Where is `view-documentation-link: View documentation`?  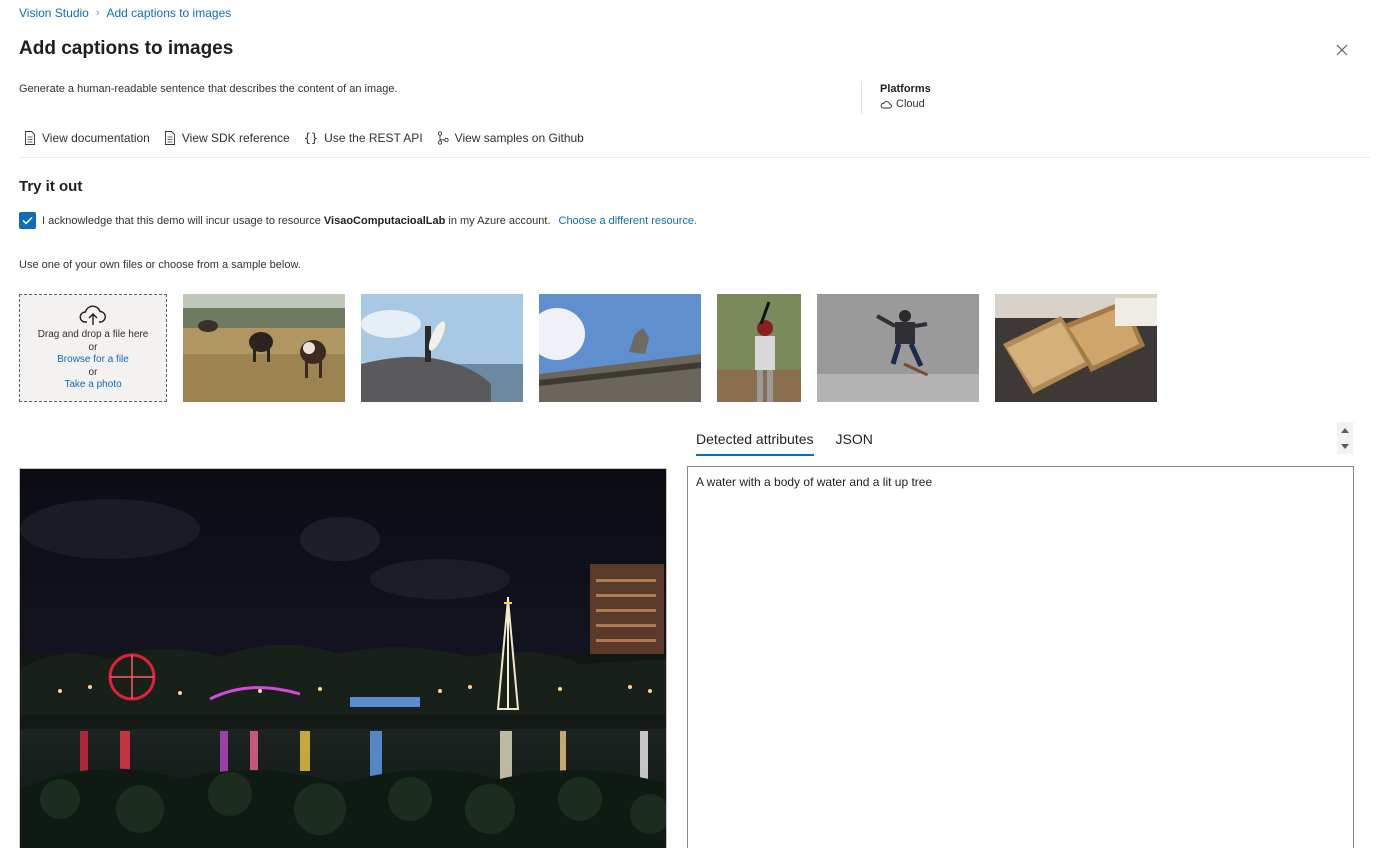 view-documentation-link: View documentation is located at coordinates (87, 138).